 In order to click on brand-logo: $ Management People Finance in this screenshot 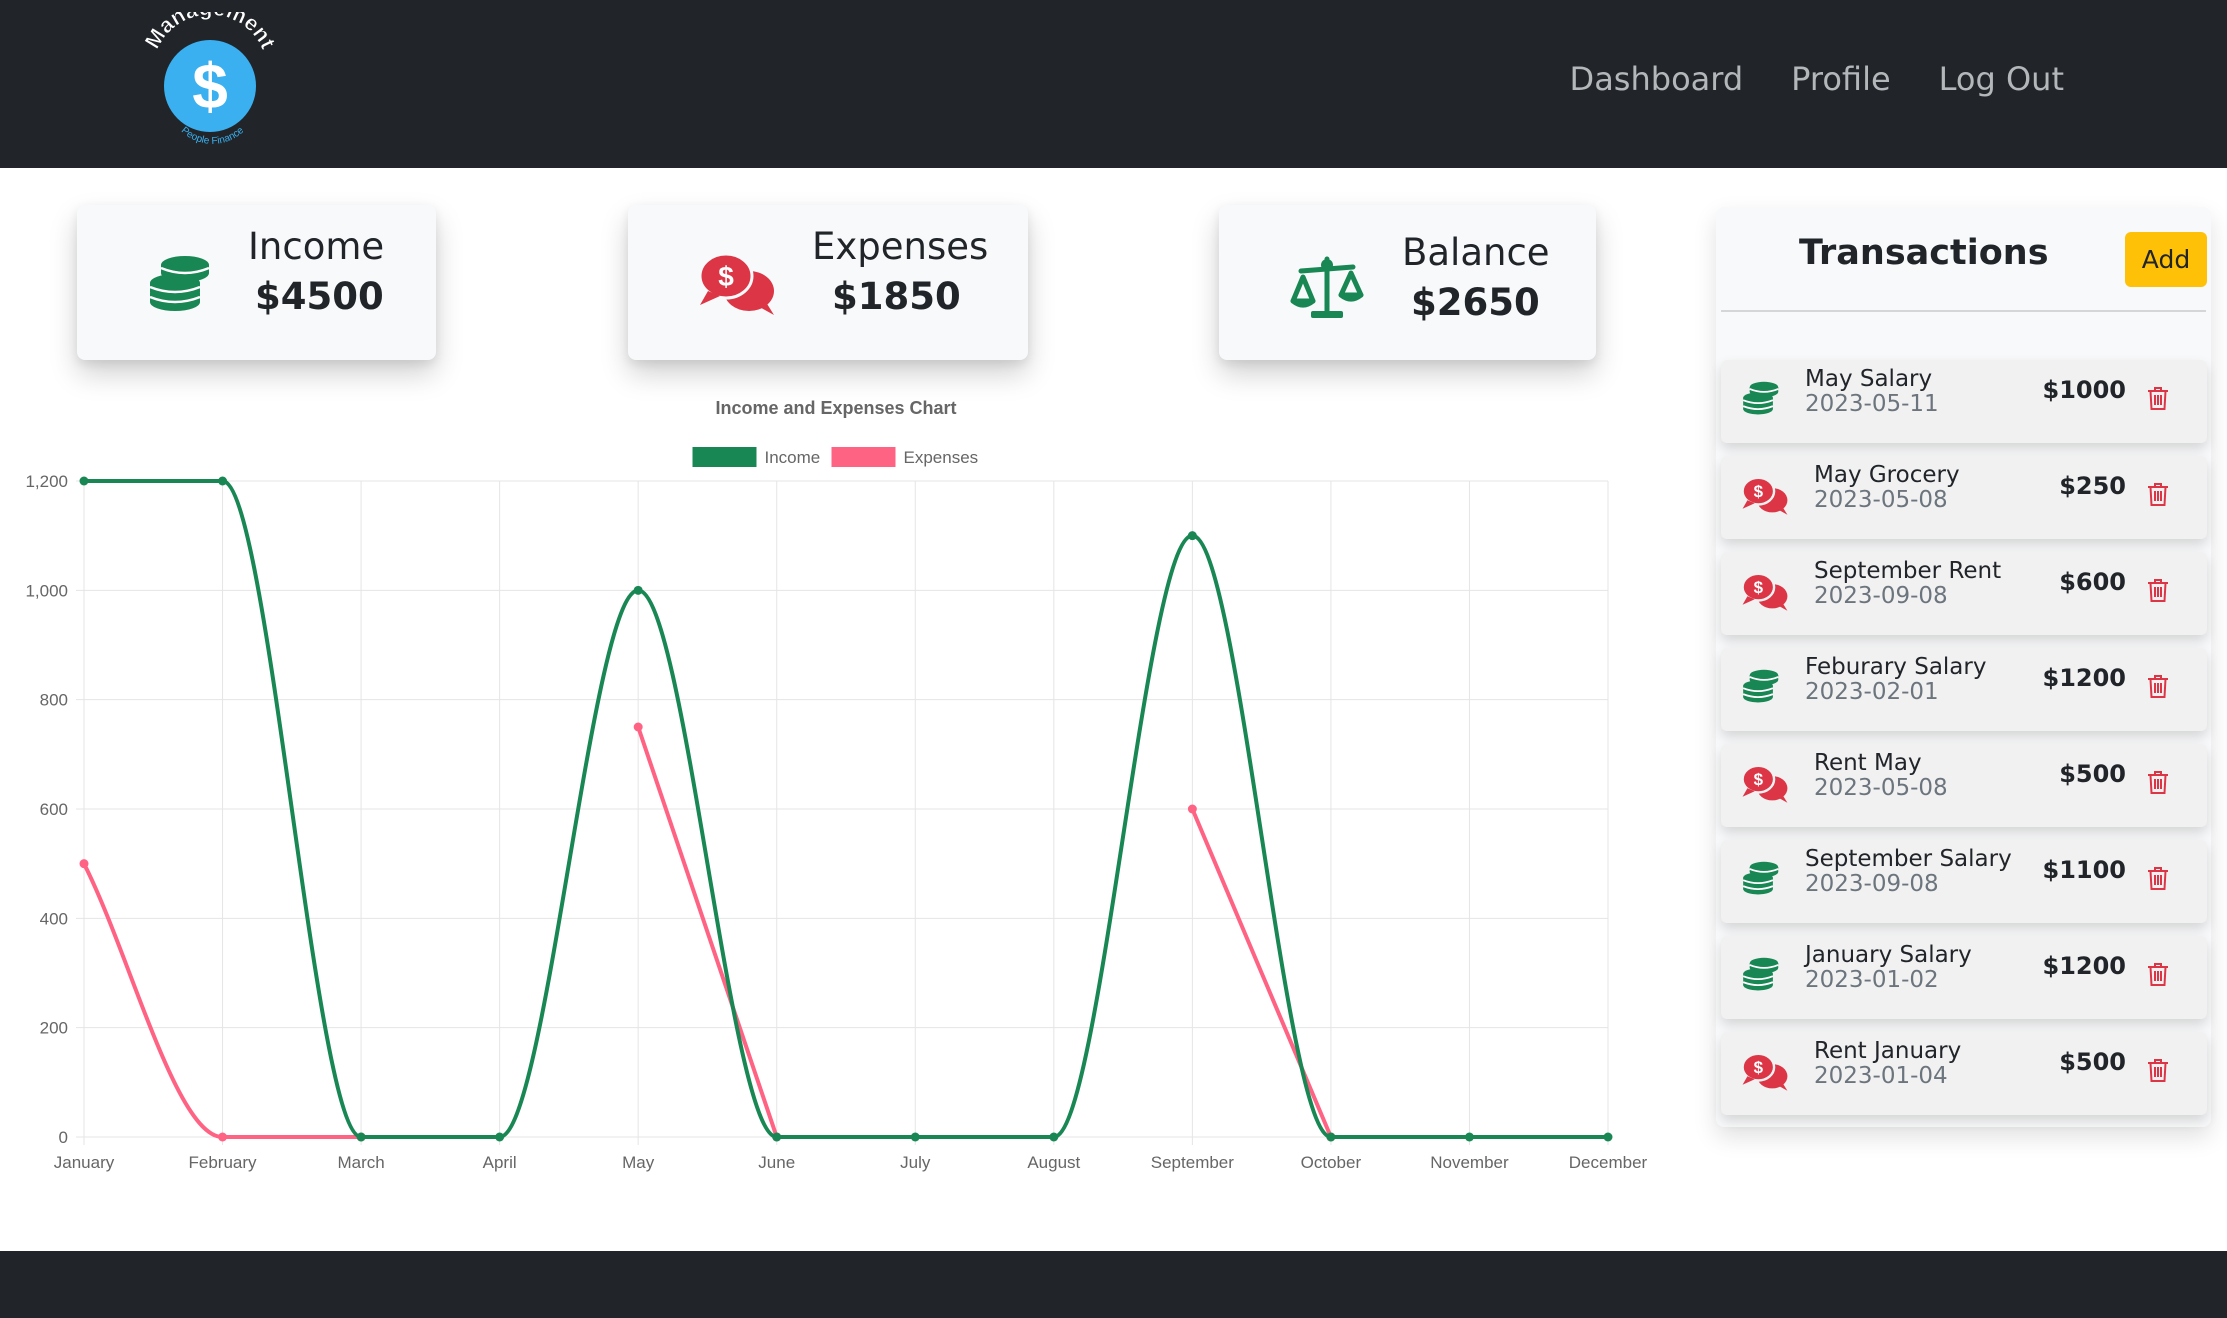, I will do `click(210, 77)`.